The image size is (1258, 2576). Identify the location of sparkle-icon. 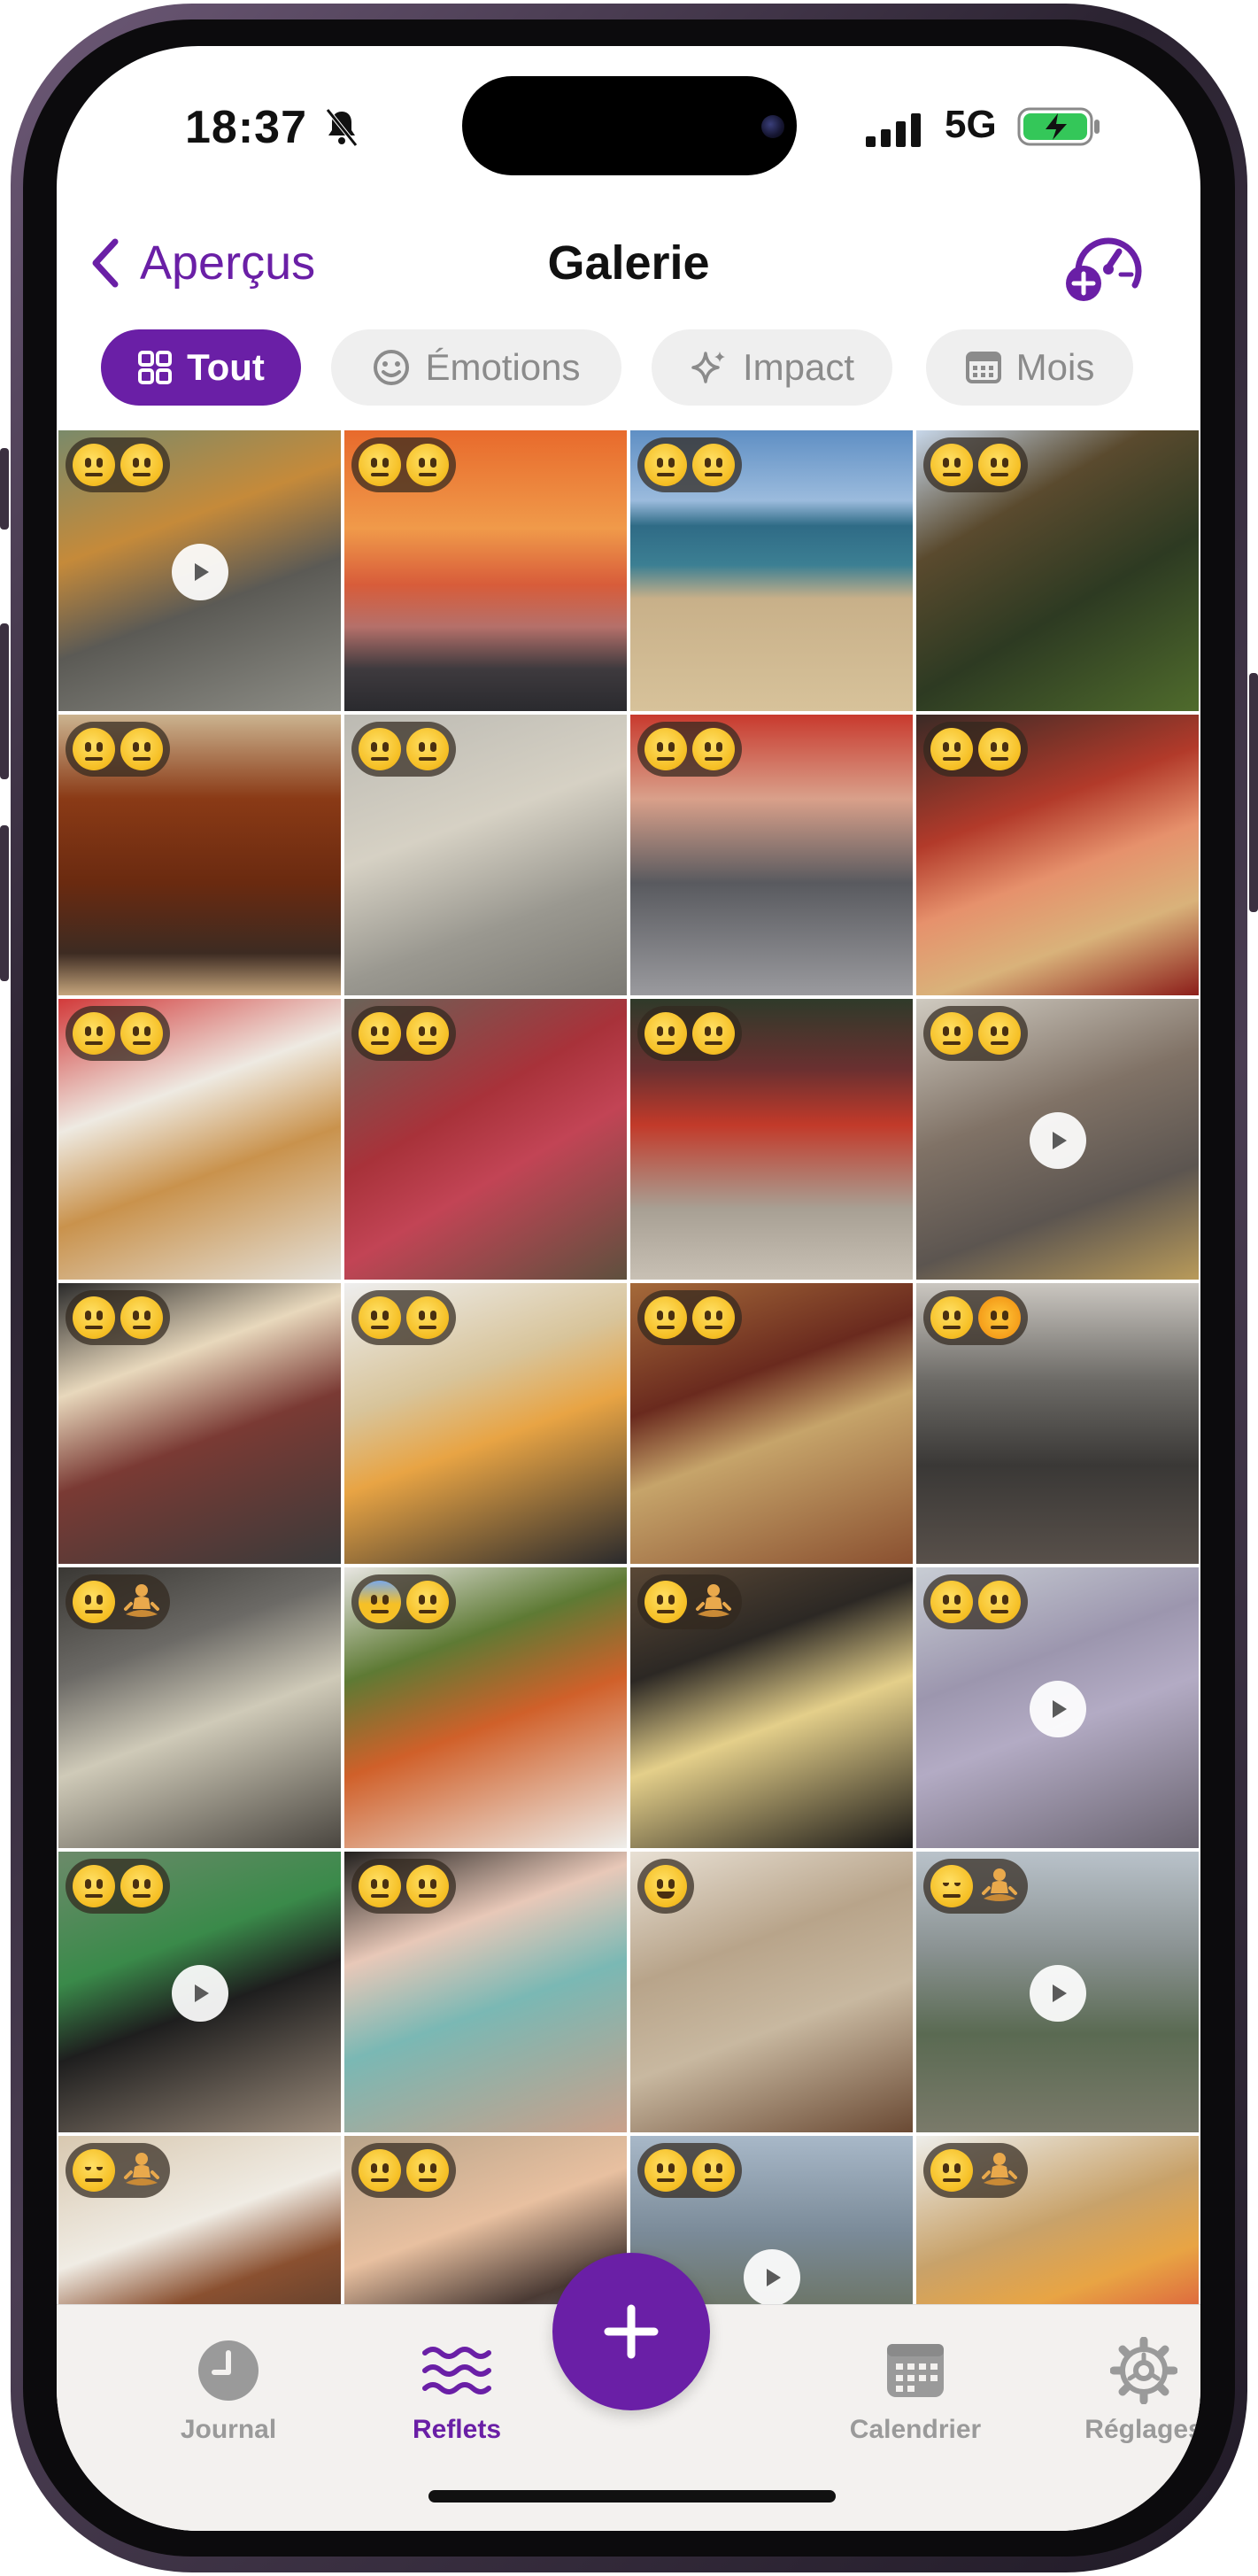
(708, 367).